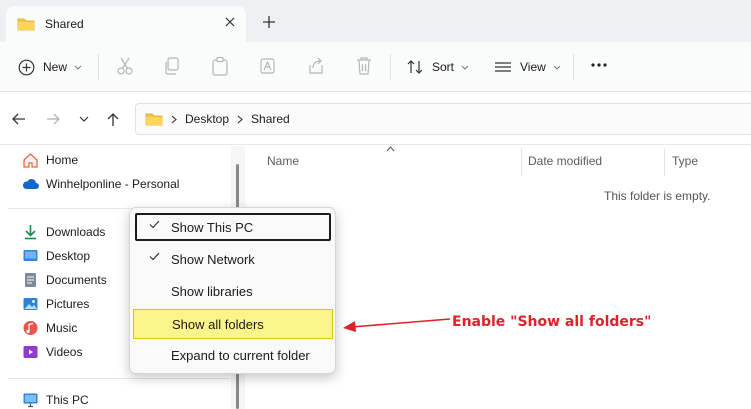 This screenshot has height=409, width=751. Describe the element at coordinates (84, 119) in the screenshot. I see `recent-locations-chevron-icon` at that location.